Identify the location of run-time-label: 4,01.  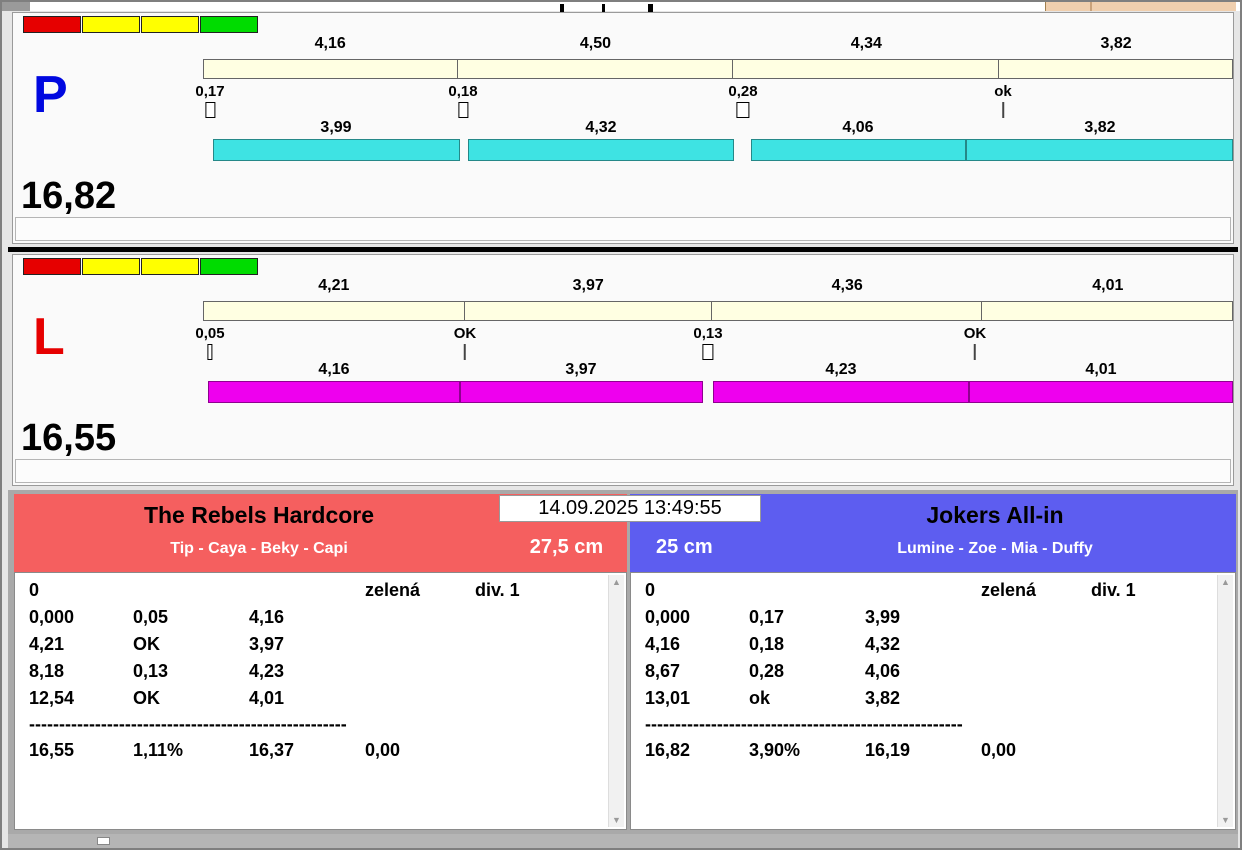
(1101, 369).